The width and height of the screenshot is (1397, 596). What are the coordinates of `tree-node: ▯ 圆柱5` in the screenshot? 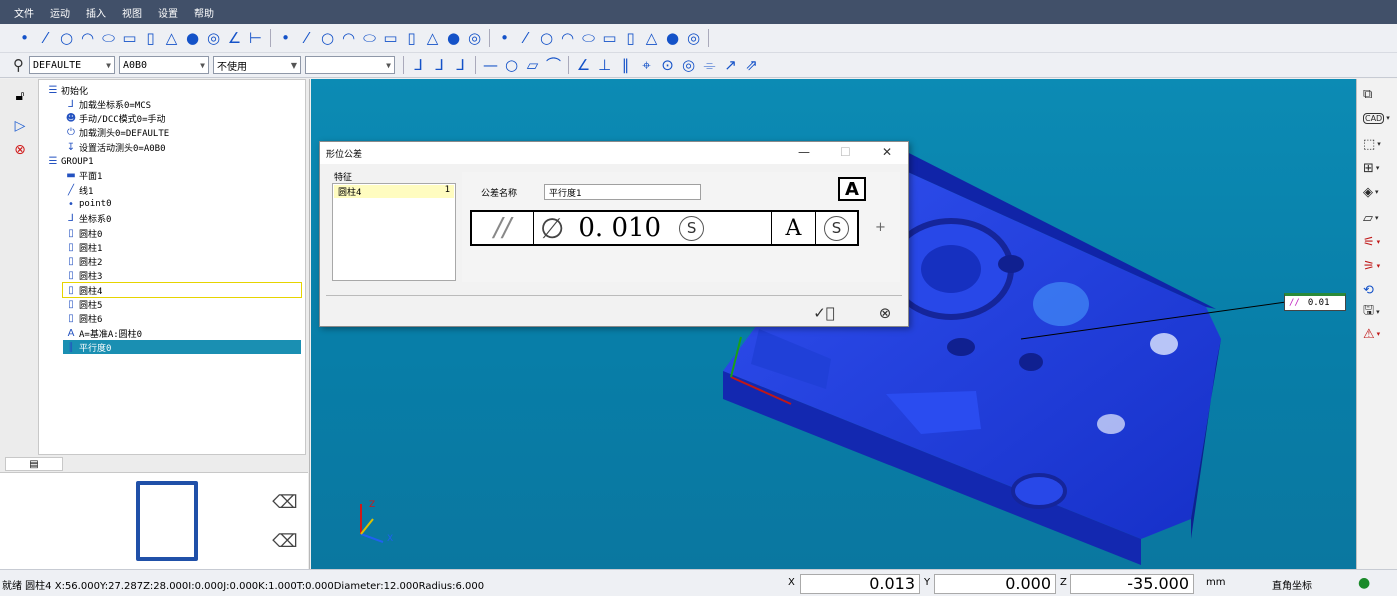 It's located at (182, 305).